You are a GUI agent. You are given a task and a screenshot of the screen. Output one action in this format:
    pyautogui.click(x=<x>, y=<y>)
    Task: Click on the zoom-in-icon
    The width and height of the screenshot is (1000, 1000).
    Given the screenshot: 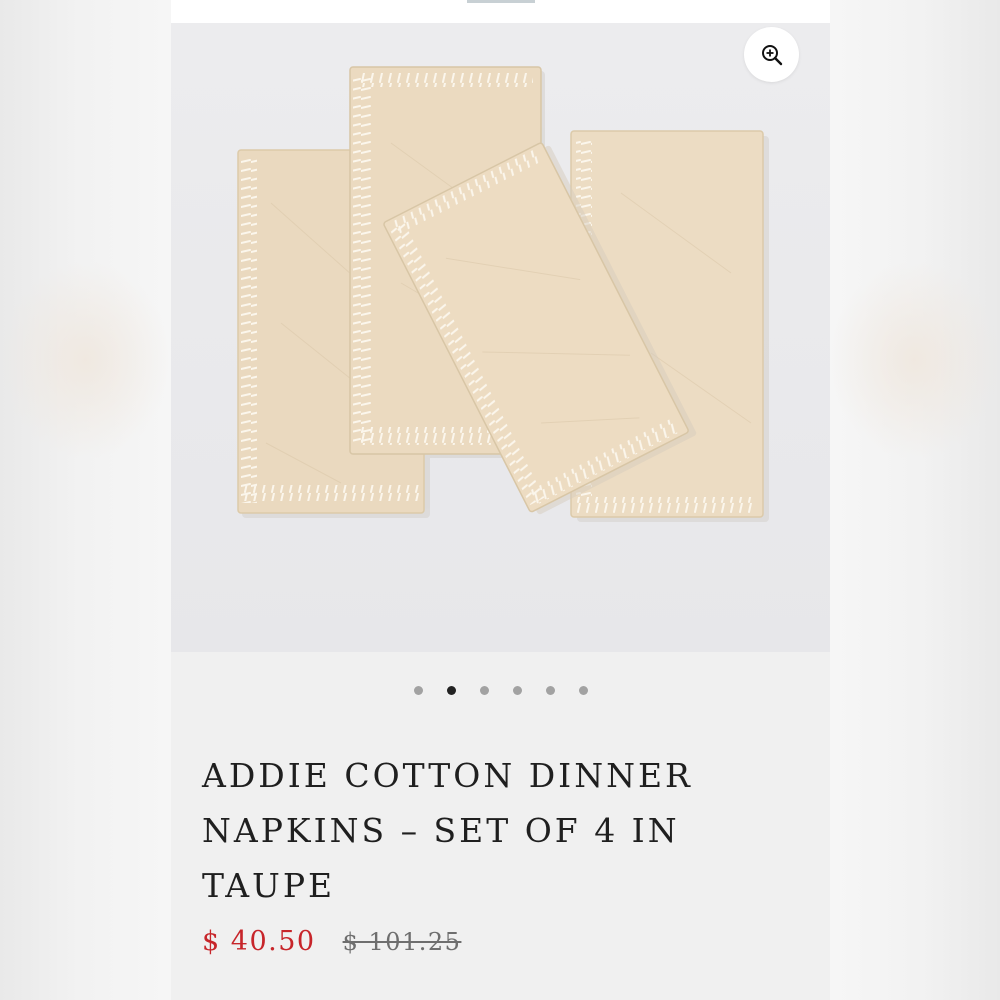 What is the action you would take?
    pyautogui.click(x=771, y=54)
    